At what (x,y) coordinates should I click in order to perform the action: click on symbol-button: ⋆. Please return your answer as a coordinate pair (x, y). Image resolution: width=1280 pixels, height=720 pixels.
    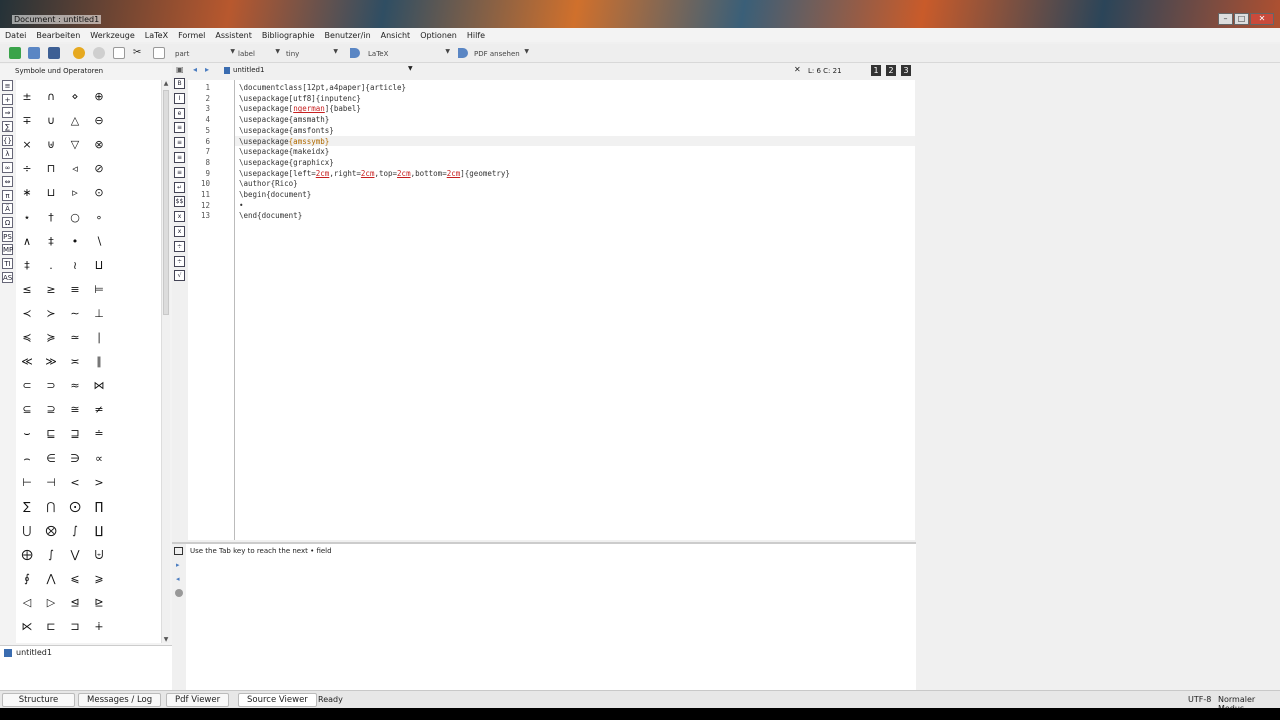
    Looking at the image, I should click on (27, 218).